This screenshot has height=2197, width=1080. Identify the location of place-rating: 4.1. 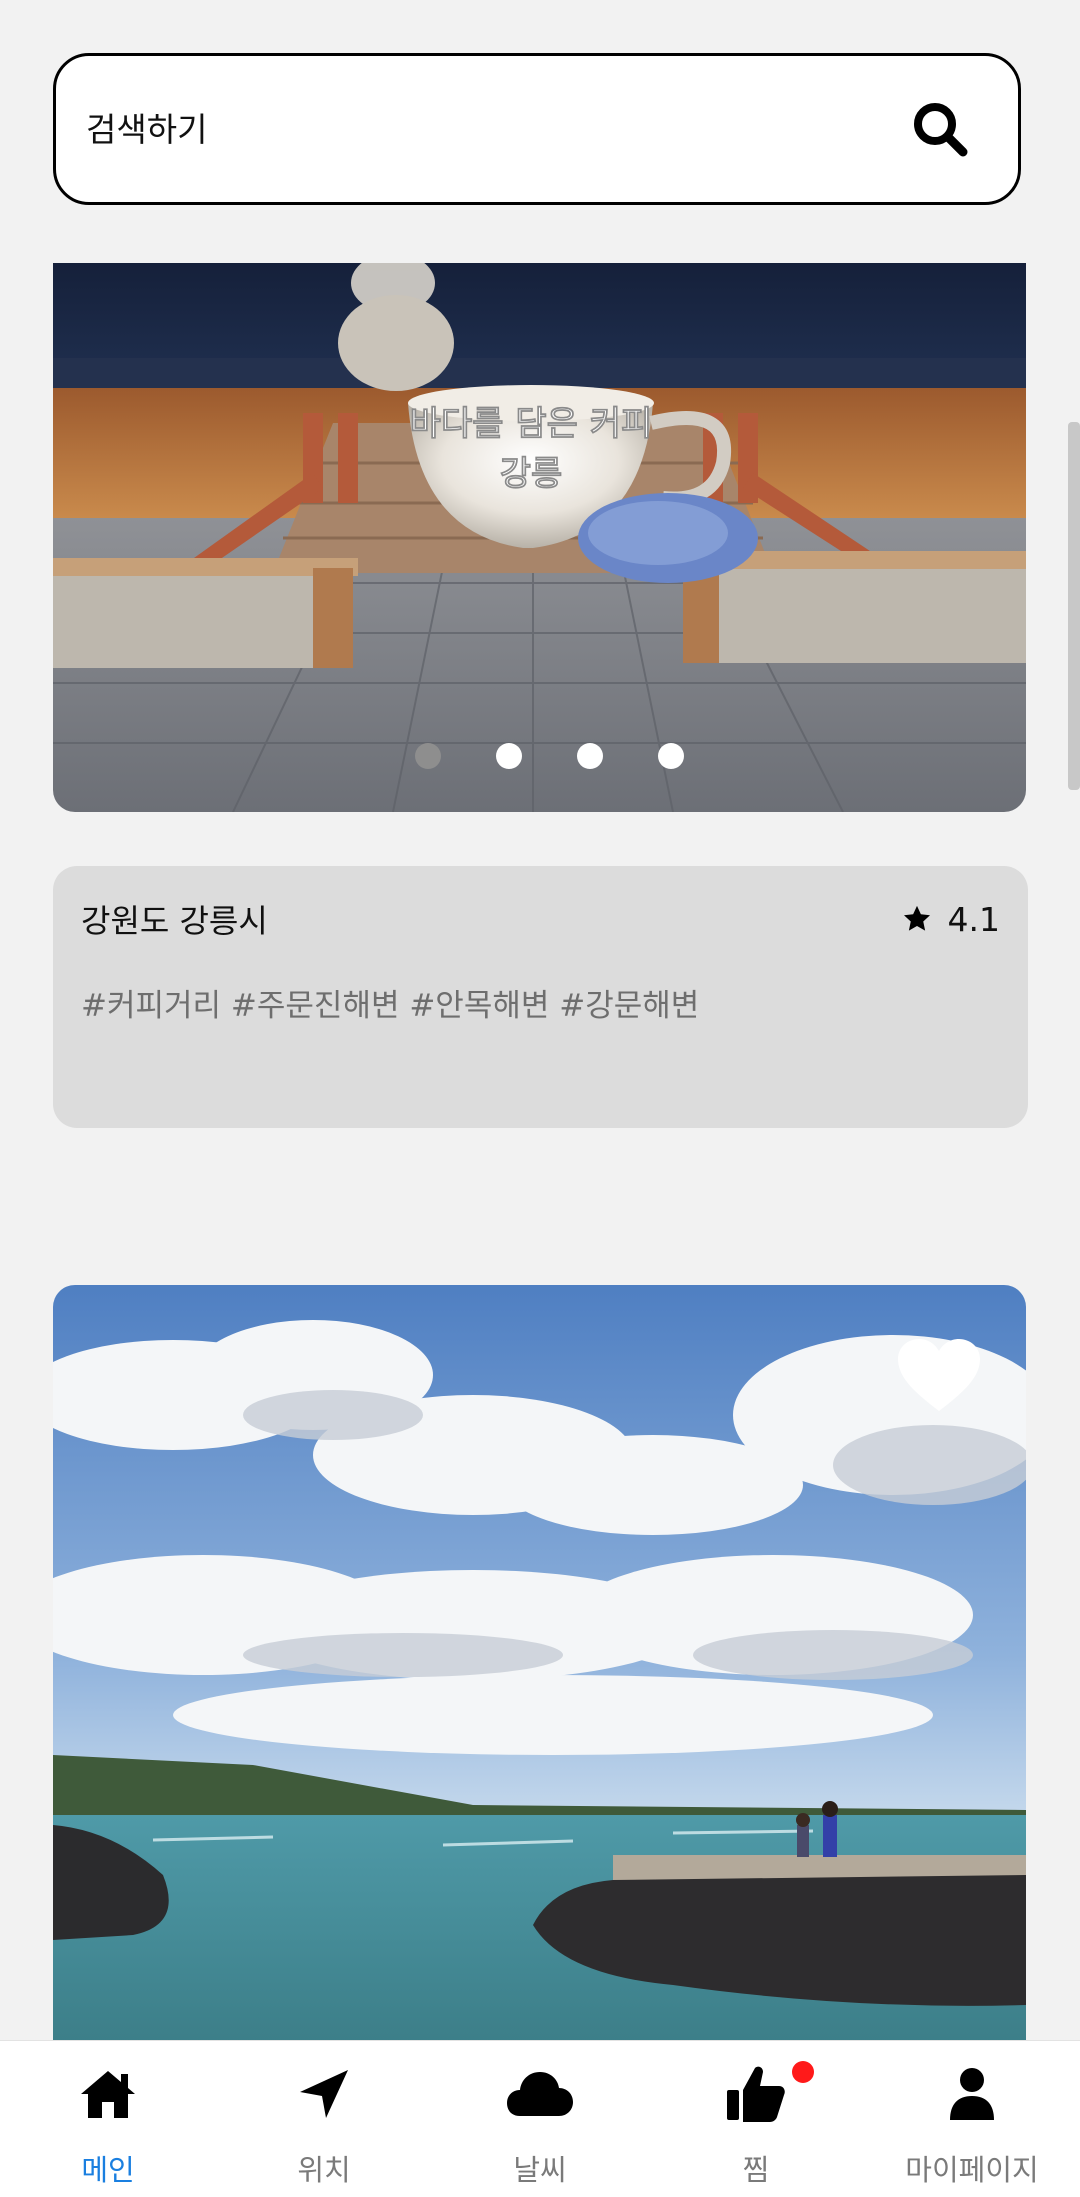
(951, 919).